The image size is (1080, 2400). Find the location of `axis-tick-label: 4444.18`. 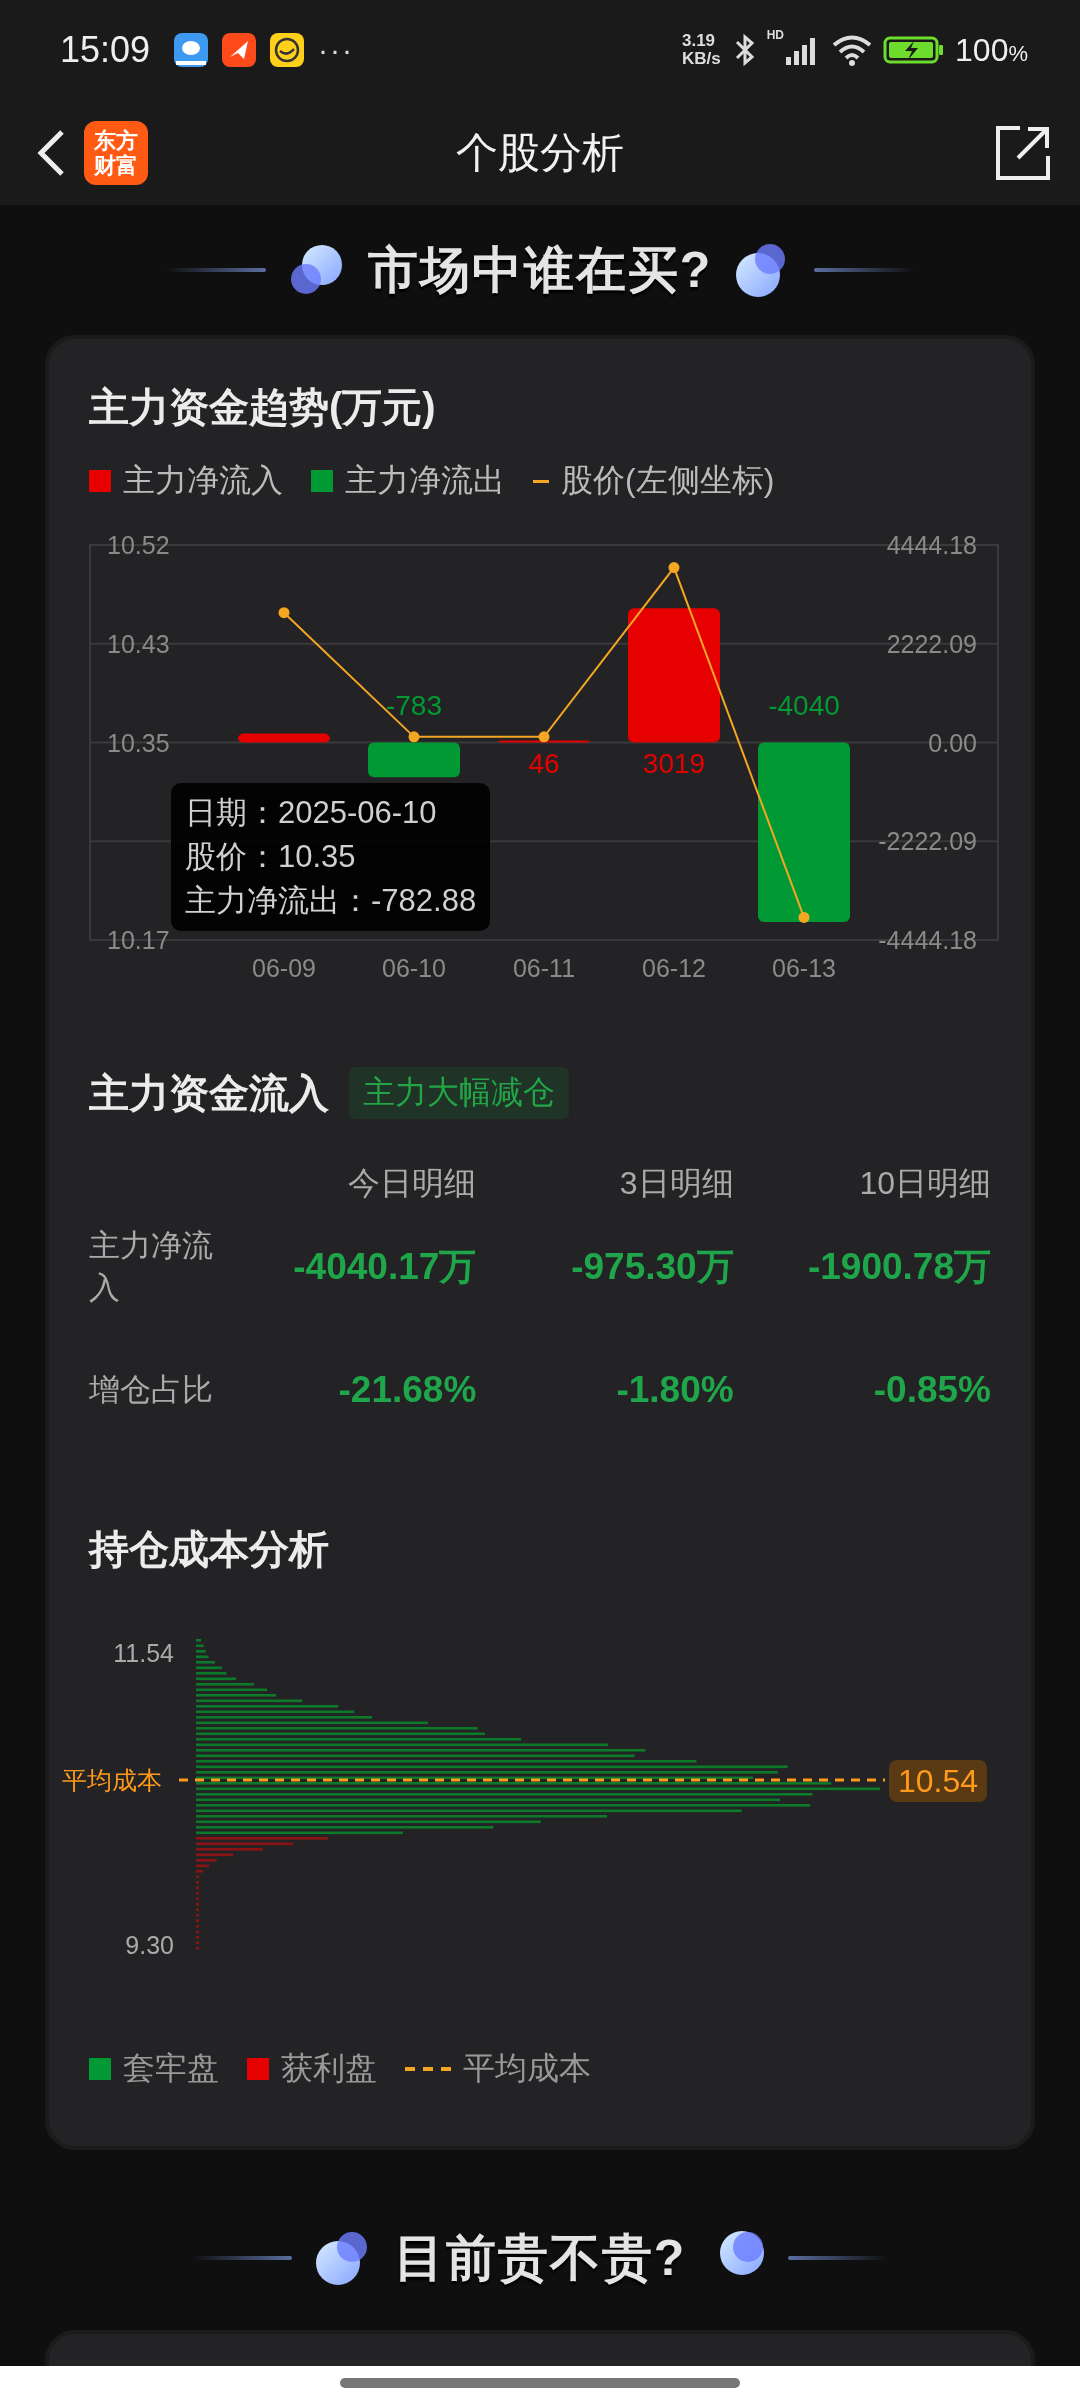

axis-tick-label: 4444.18 is located at coordinates (931, 545).